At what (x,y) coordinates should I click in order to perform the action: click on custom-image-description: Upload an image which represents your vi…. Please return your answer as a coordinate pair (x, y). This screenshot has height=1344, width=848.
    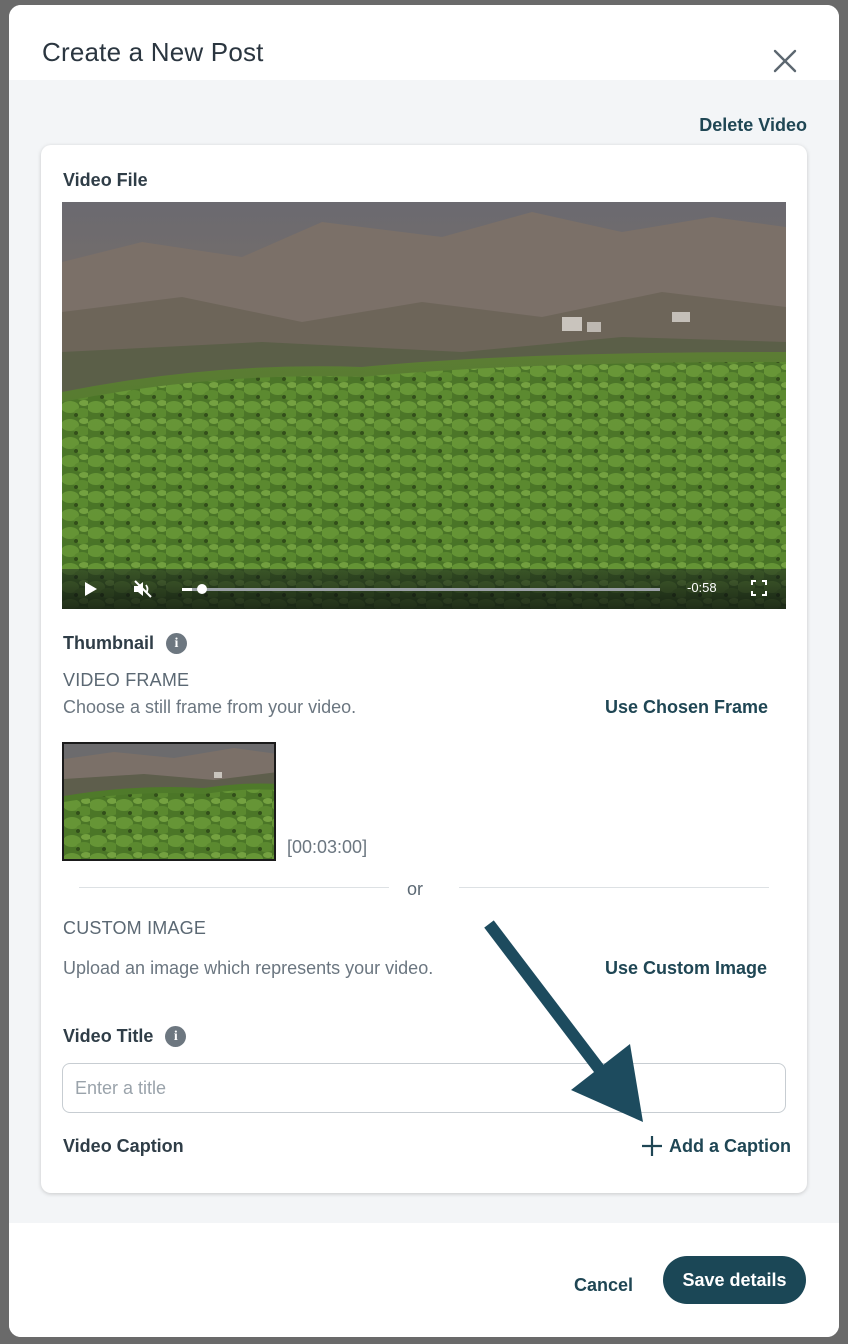
    Looking at the image, I should click on (248, 968).